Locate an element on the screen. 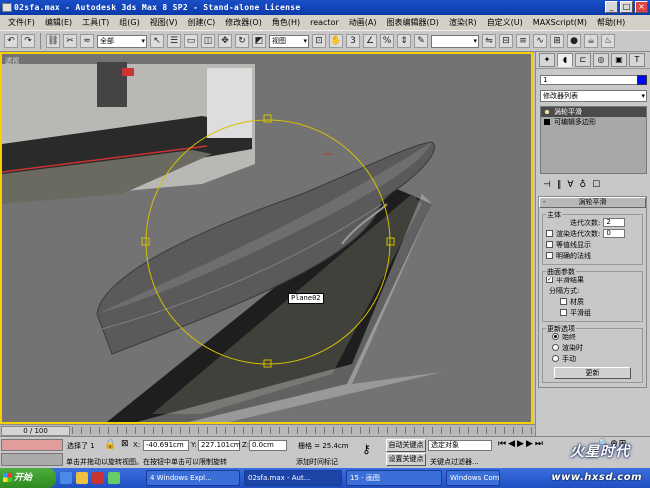 The image size is (650, 488). percent-snap-icon: % is located at coordinates (387, 41).